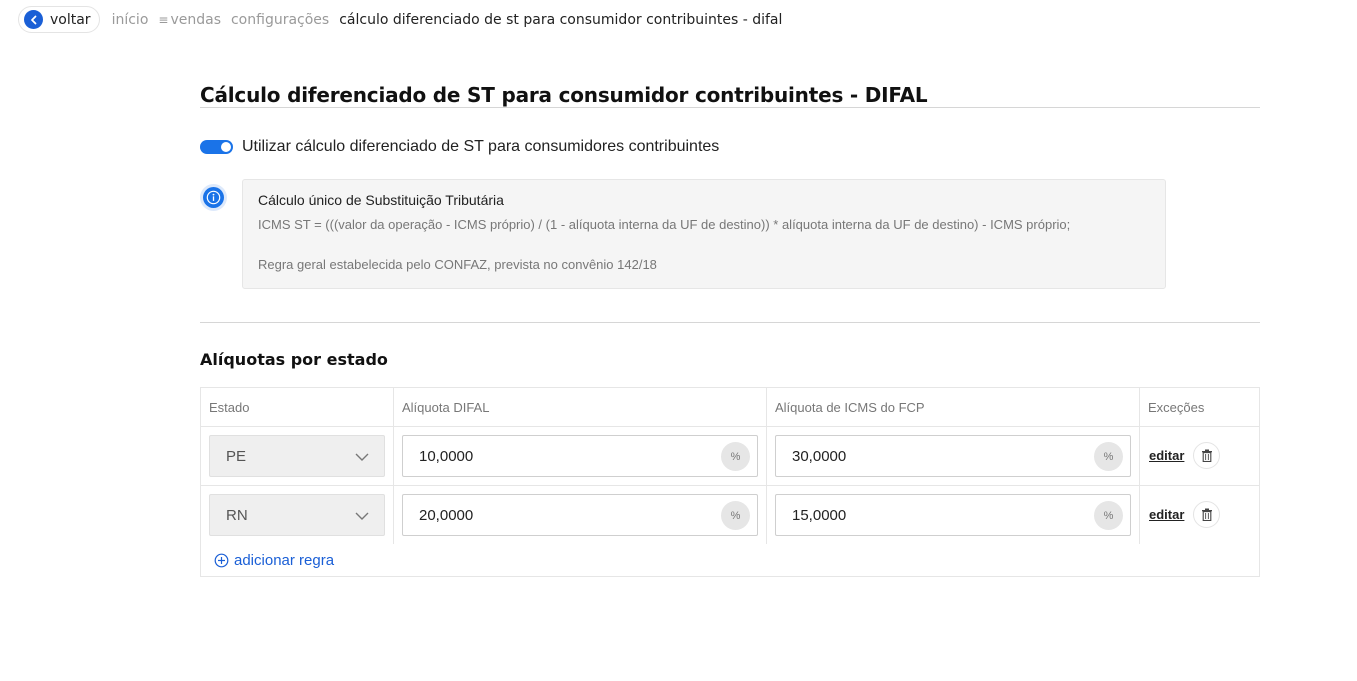 The height and width of the screenshot is (681, 1357). Describe the element at coordinates (70, 19) in the screenshot. I see `back-label: voltar` at that location.